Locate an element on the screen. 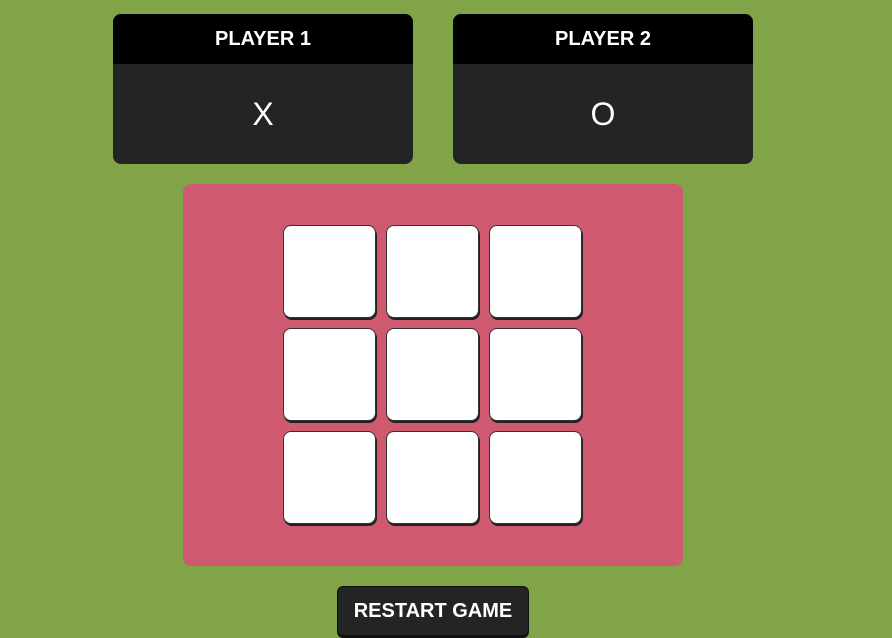 The width and height of the screenshot is (892, 638). player-2-mark: O is located at coordinates (603, 113).